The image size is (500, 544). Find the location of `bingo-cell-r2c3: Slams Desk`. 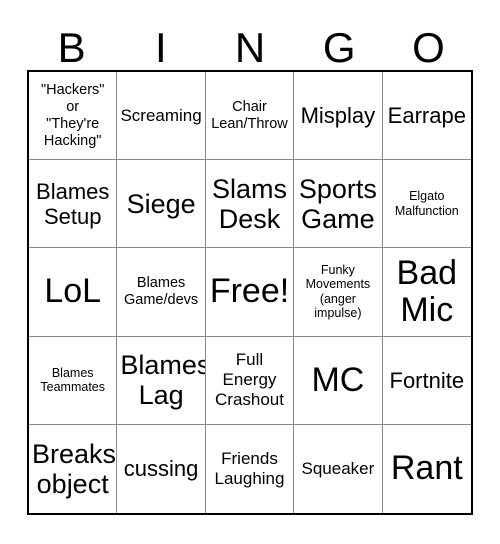

bingo-cell-r2c3: Slams Desk is located at coordinates (250, 204).